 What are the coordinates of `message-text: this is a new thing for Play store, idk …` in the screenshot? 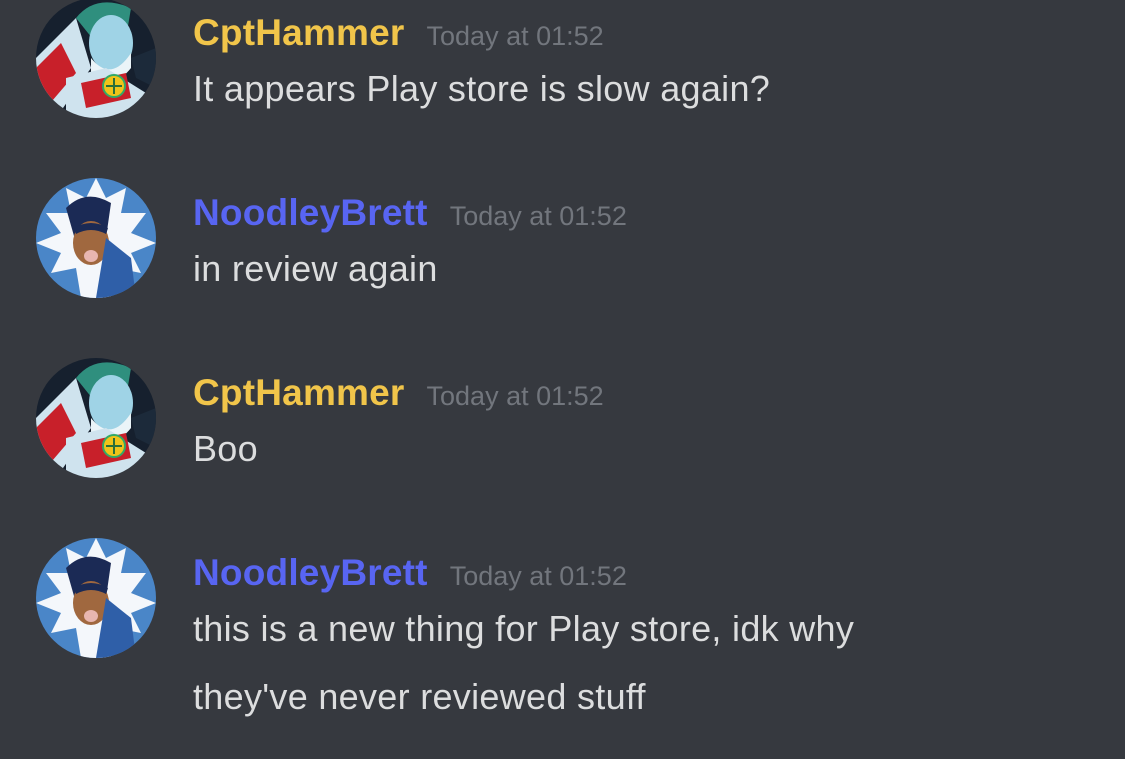 It's located at (524, 628).